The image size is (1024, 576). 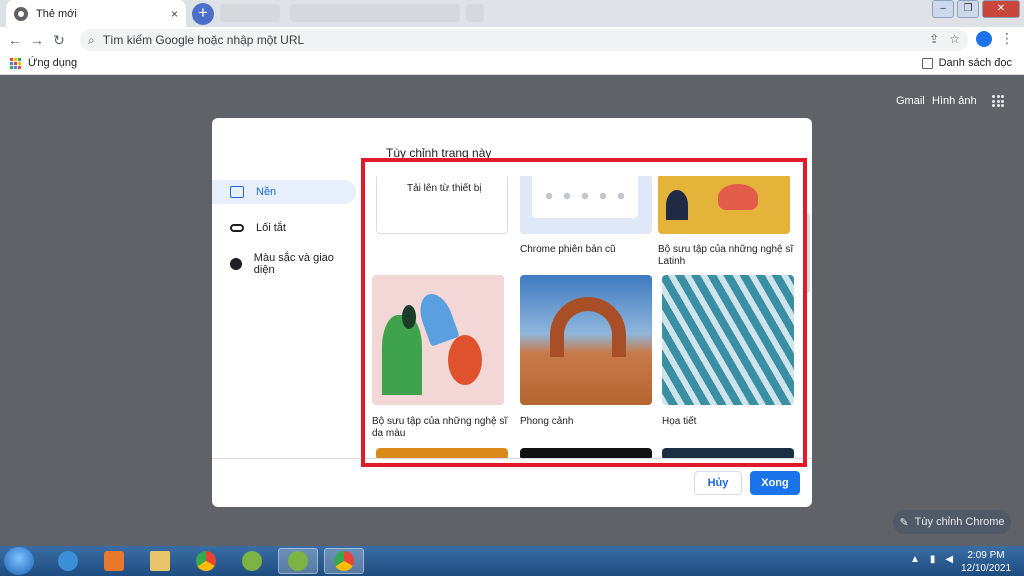 I want to click on maximize-button: ❐, so click(x=968, y=9).